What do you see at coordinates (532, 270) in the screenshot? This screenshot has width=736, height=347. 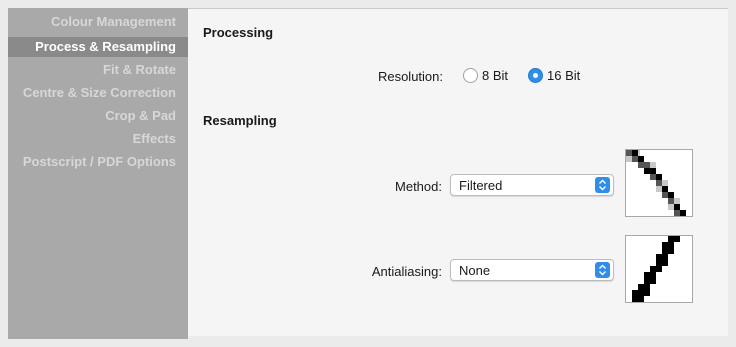 I see `antialiasing-select: None` at bounding box center [532, 270].